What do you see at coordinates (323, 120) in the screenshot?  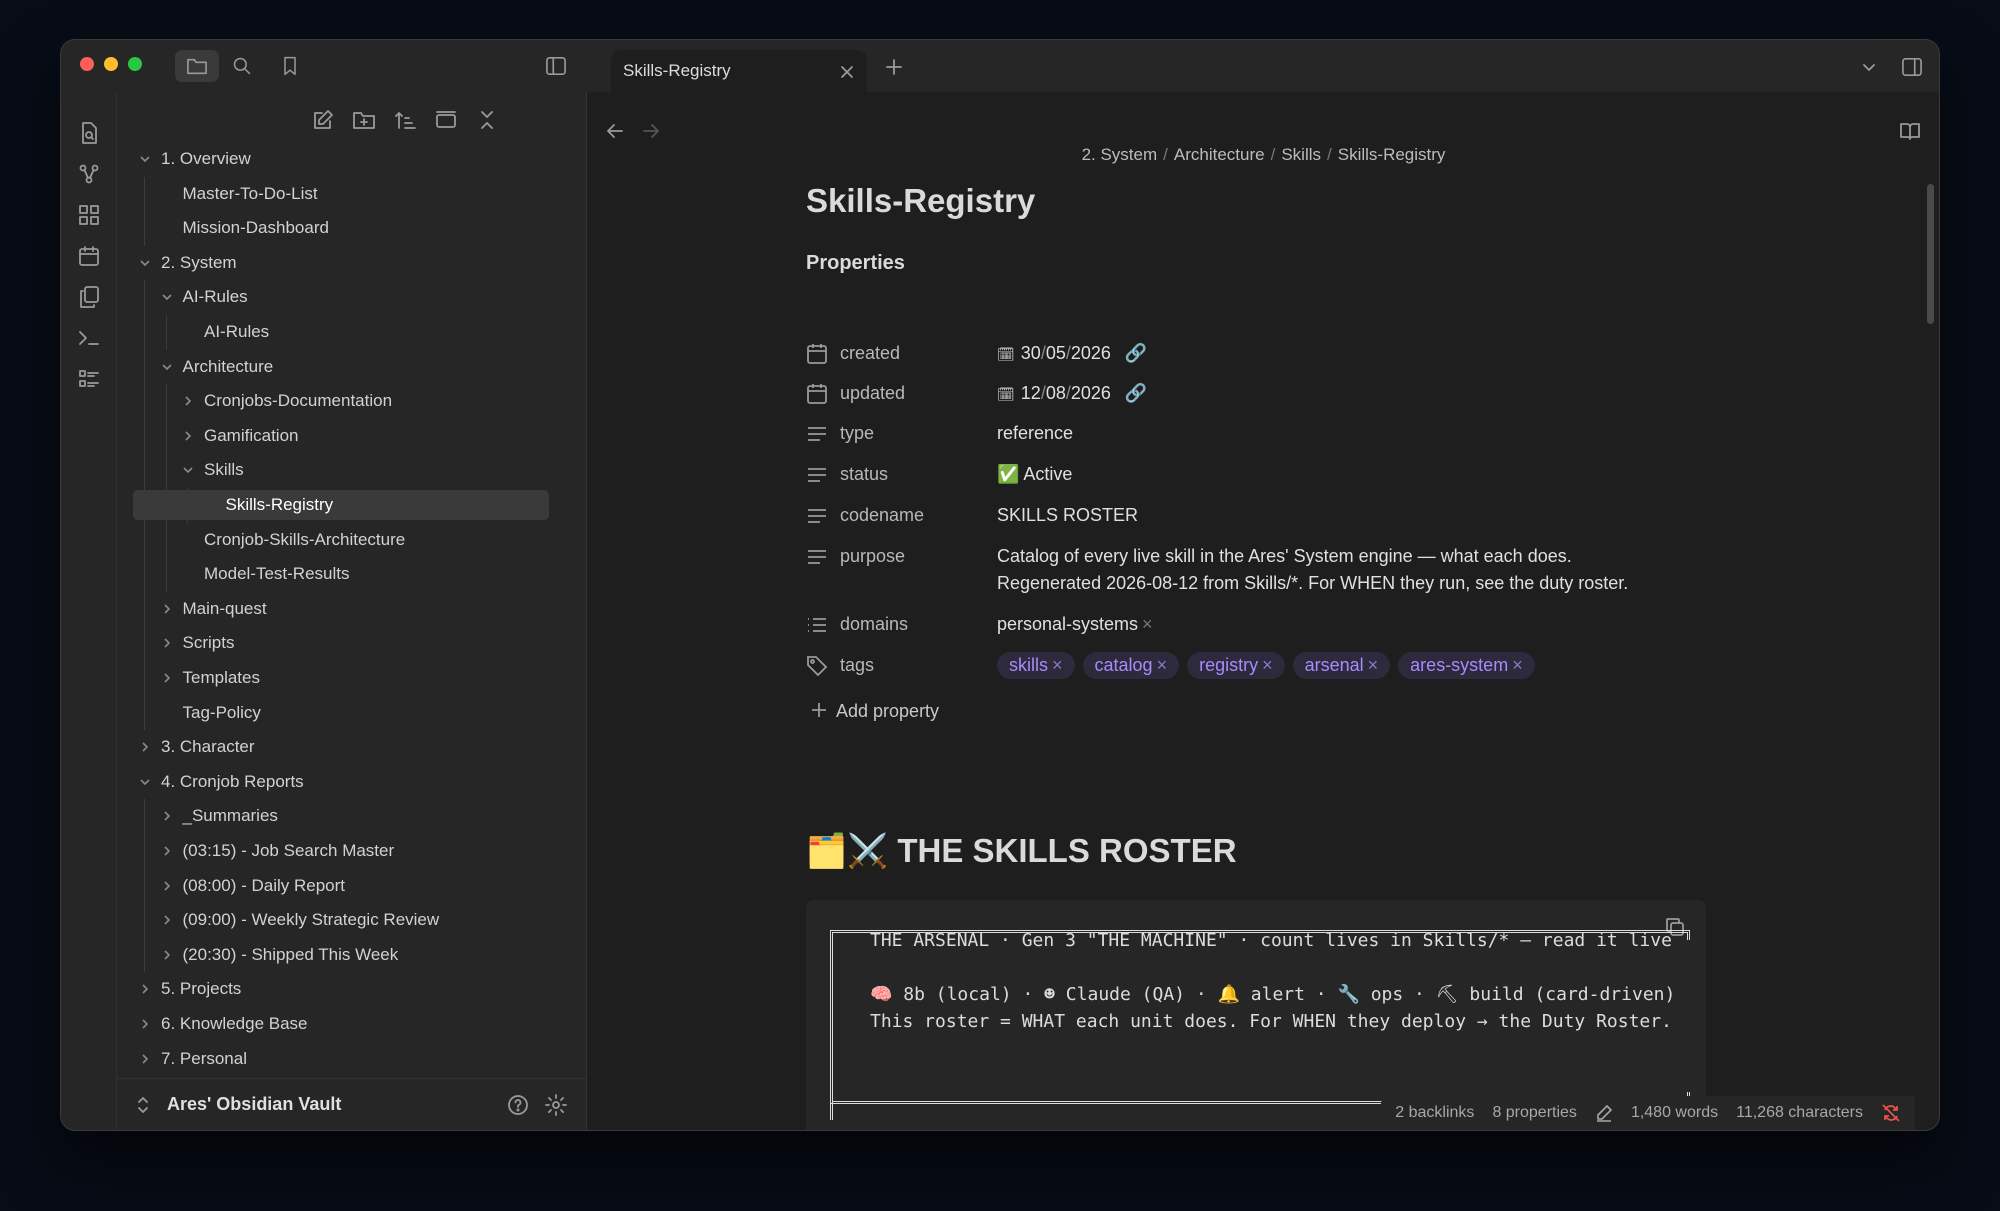 I see `new-note-button` at bounding box center [323, 120].